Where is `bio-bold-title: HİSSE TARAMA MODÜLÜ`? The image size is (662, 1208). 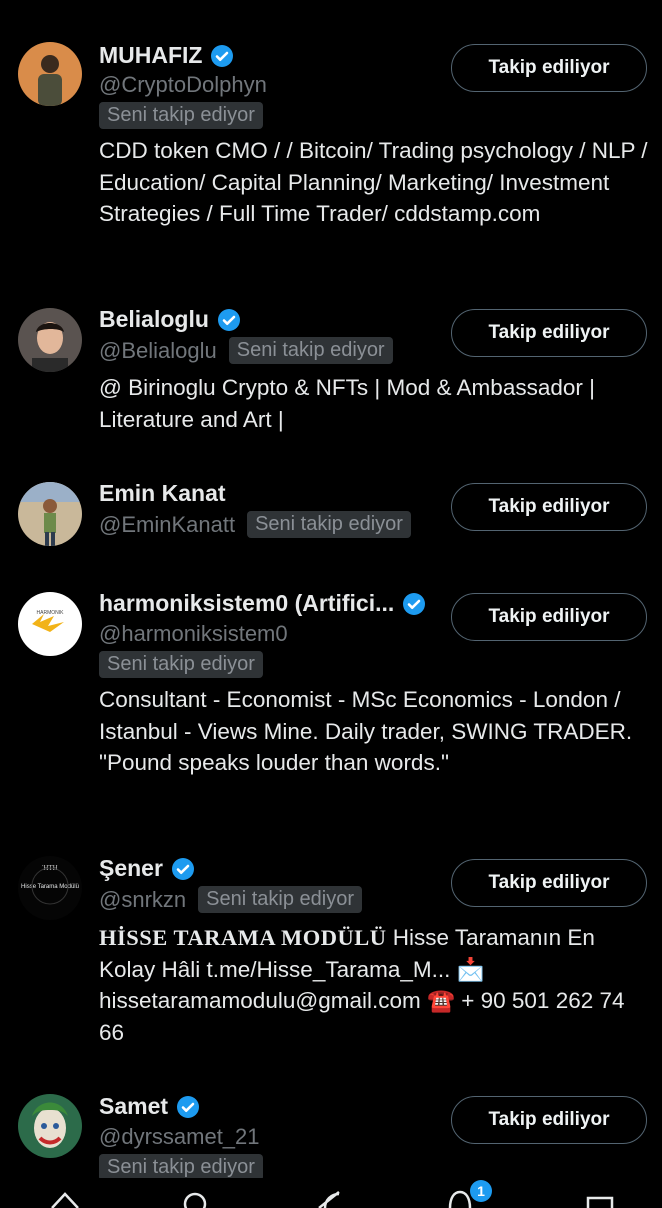 bio-bold-title: HİSSE TARAMA MODÜLÜ is located at coordinates (243, 937).